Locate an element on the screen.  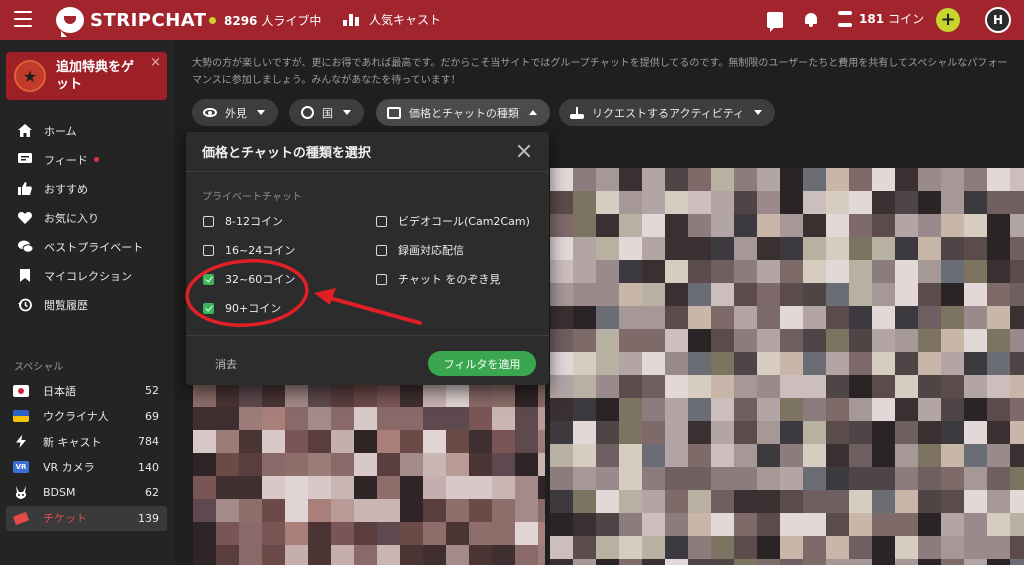
sidebar-item-vr-camera: VR VR カメラ 140 is located at coordinates (86, 468).